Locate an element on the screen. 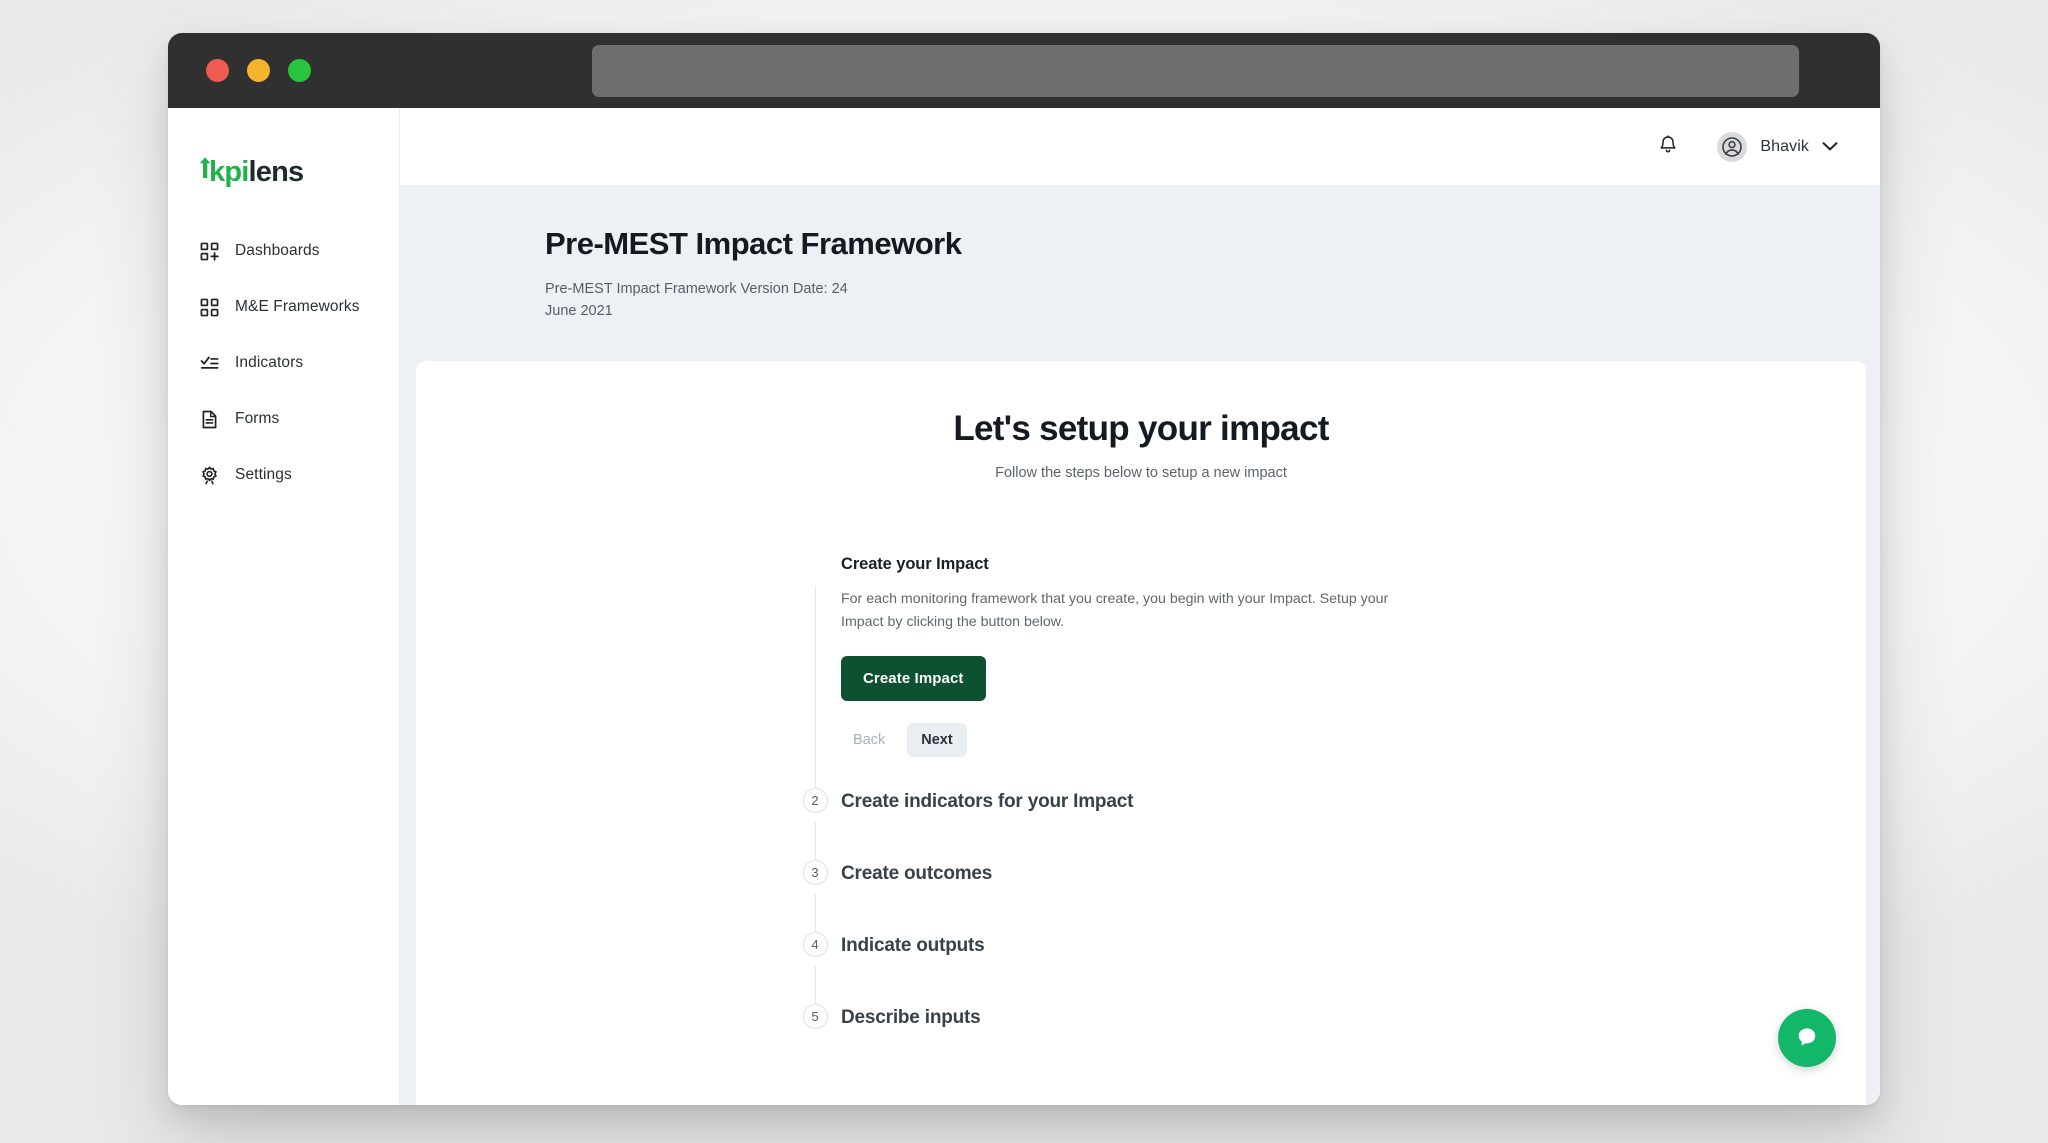 The image size is (2048, 1143). logo-text-accent: kpi is located at coordinates (229, 171).